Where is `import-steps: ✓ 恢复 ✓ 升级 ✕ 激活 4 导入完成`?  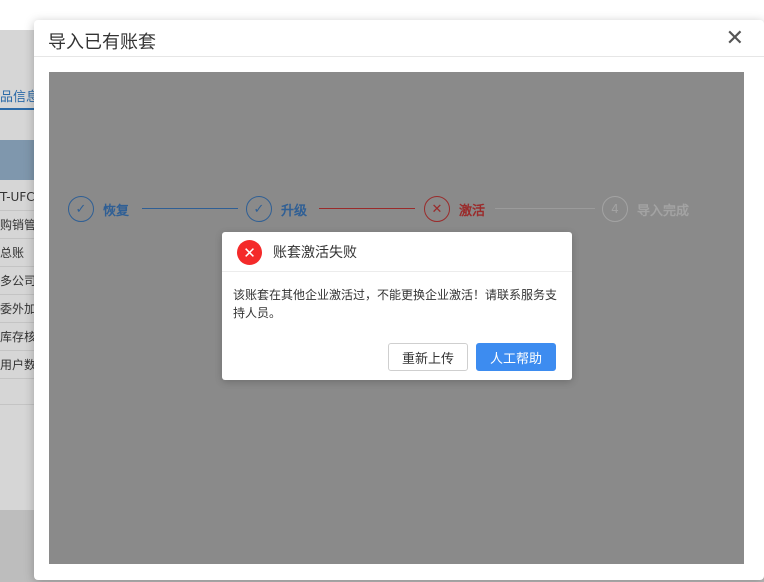
import-steps: ✓ 恢复 ✓ 升级 ✕ 激活 4 导入完成 is located at coordinates (383, 209).